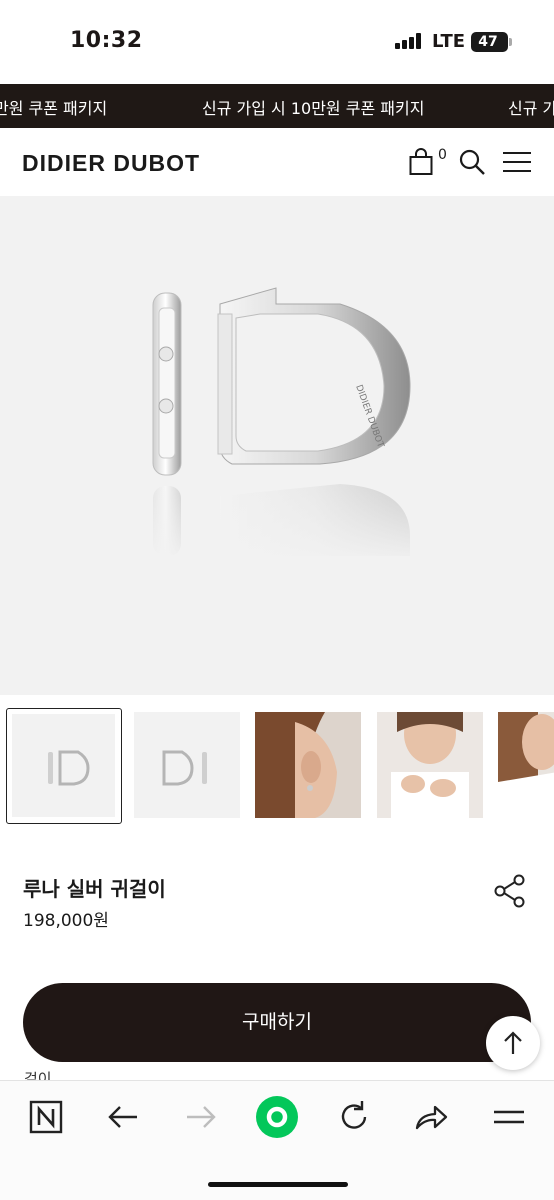  What do you see at coordinates (187, 765) in the screenshot?
I see `thumbnail-earrings-side` at bounding box center [187, 765].